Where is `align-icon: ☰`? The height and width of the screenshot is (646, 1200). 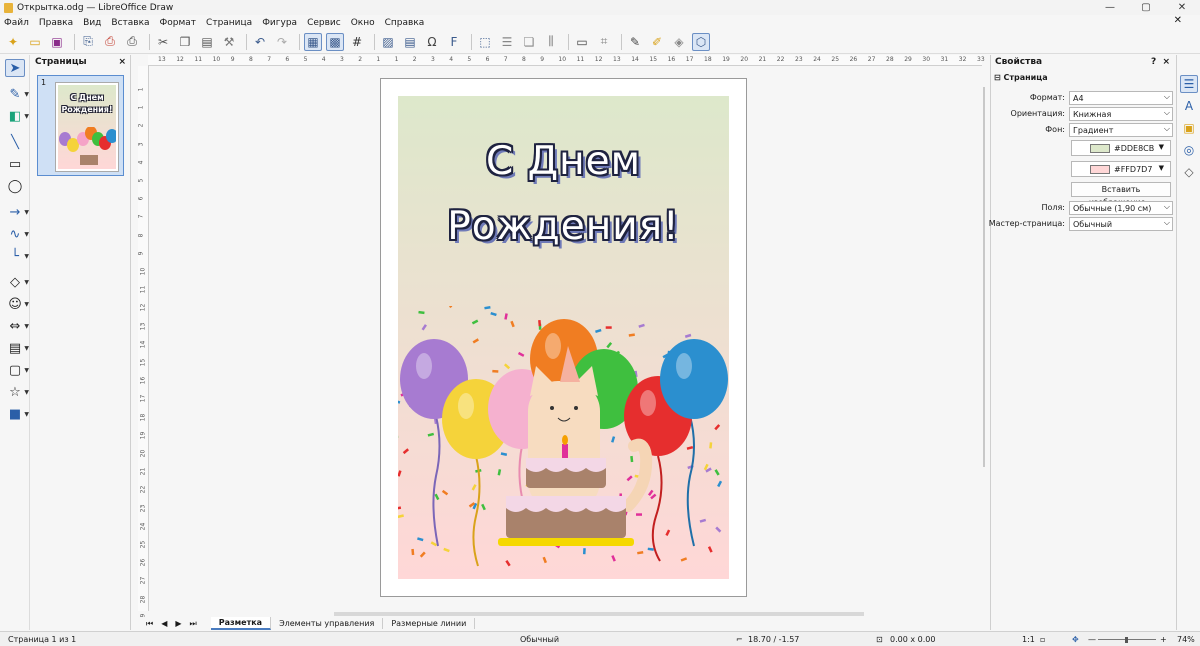 align-icon: ☰ is located at coordinates (507, 42).